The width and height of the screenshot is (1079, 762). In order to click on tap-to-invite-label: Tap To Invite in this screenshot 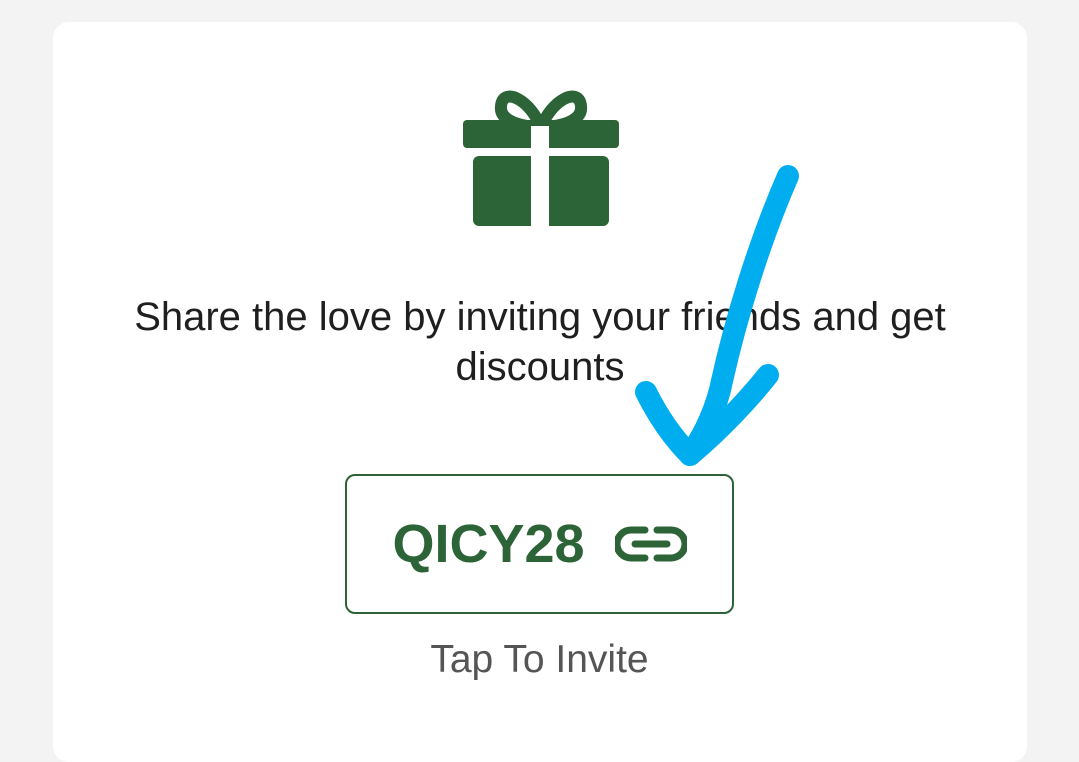, I will do `click(539, 659)`.